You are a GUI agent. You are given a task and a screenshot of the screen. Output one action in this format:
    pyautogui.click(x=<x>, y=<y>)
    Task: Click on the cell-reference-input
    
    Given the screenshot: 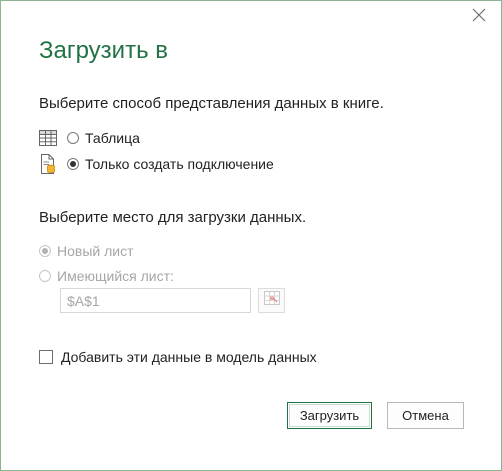 What is the action you would take?
    pyautogui.click(x=155, y=300)
    